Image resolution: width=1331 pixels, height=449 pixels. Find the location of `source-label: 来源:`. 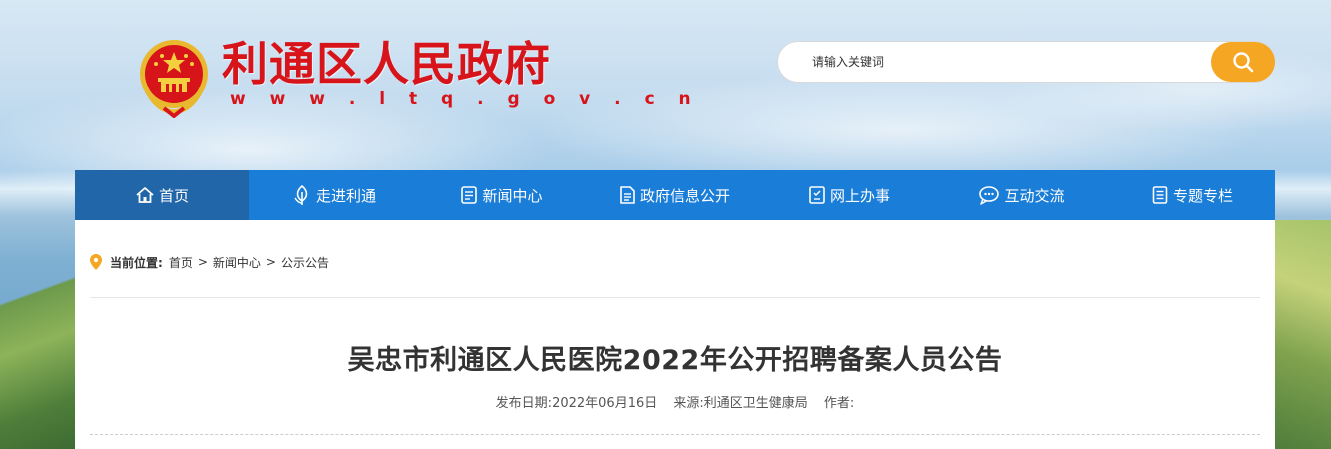

source-label: 来源: is located at coordinates (688, 403).